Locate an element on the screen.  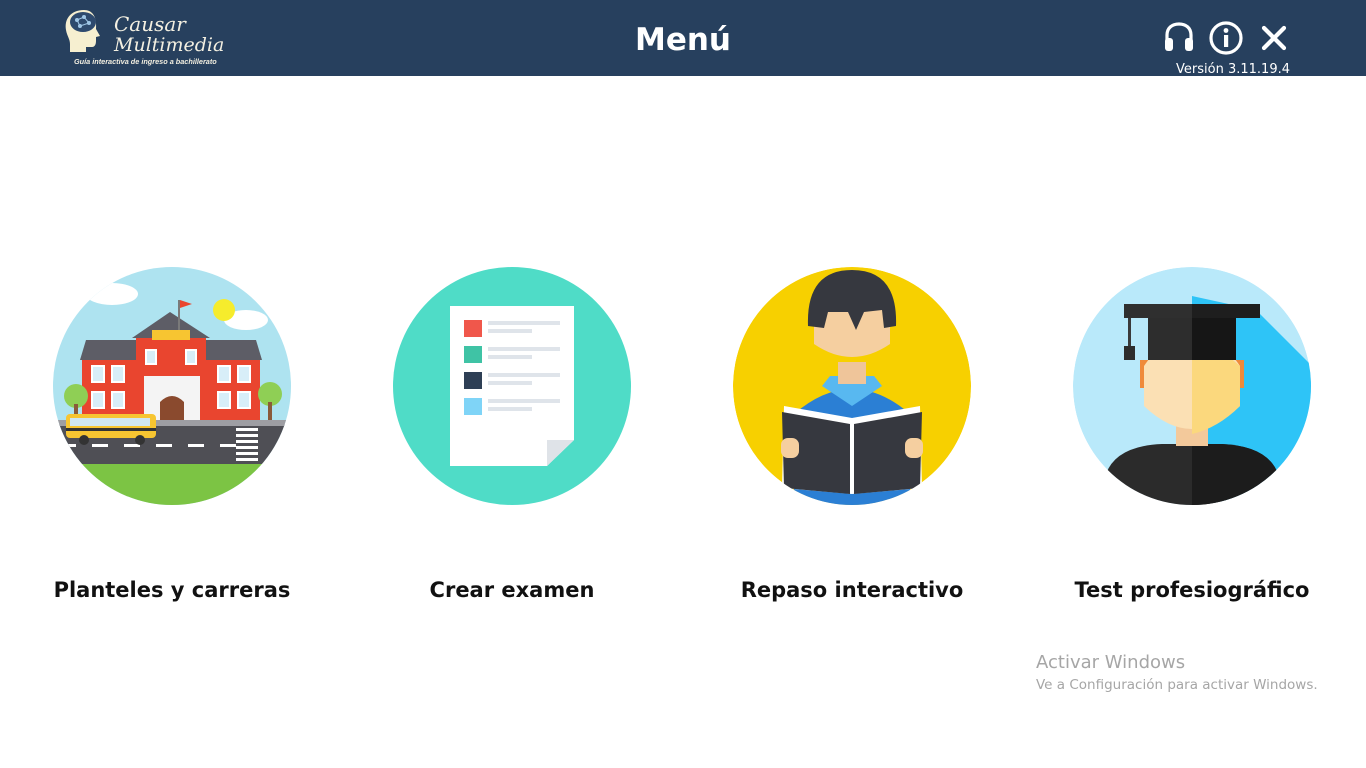
menu-item-repaso: Repaso interactivo is located at coordinates (852, 434).